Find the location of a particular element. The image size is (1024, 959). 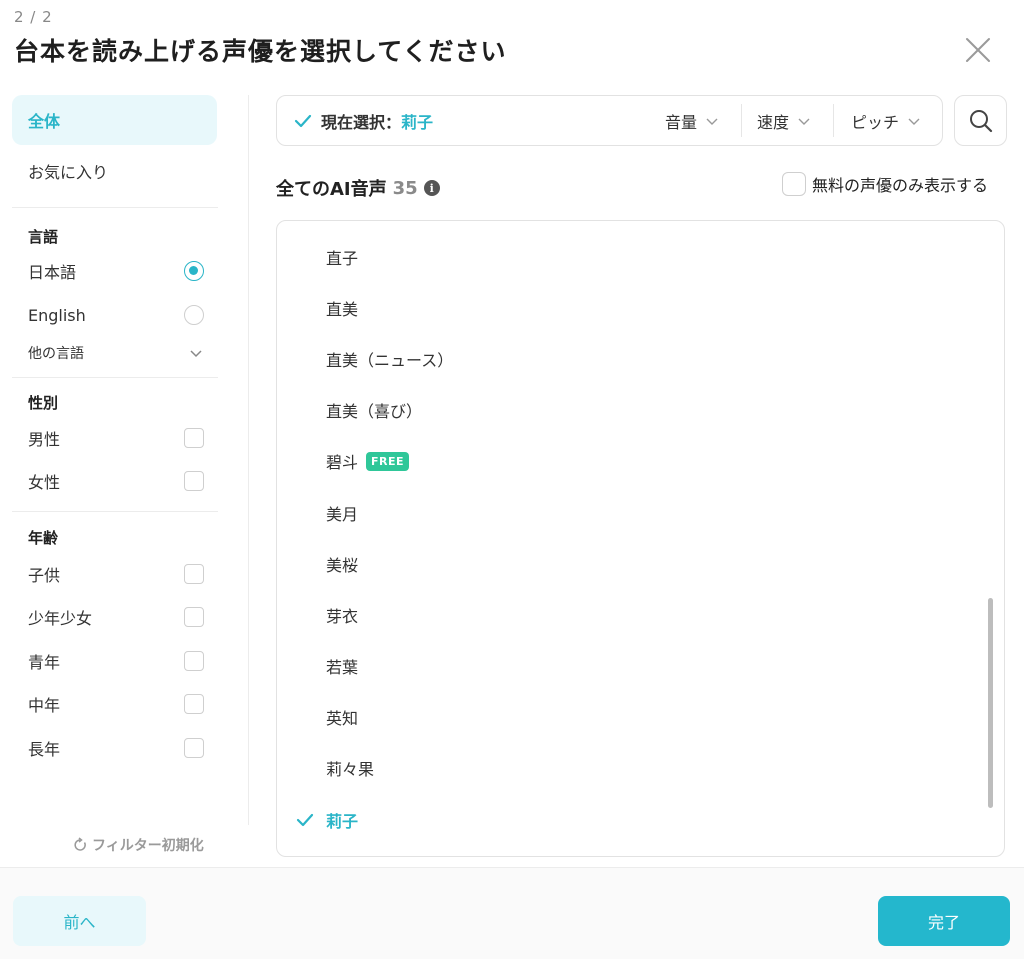

previous-button: 前へ is located at coordinates (79, 921).